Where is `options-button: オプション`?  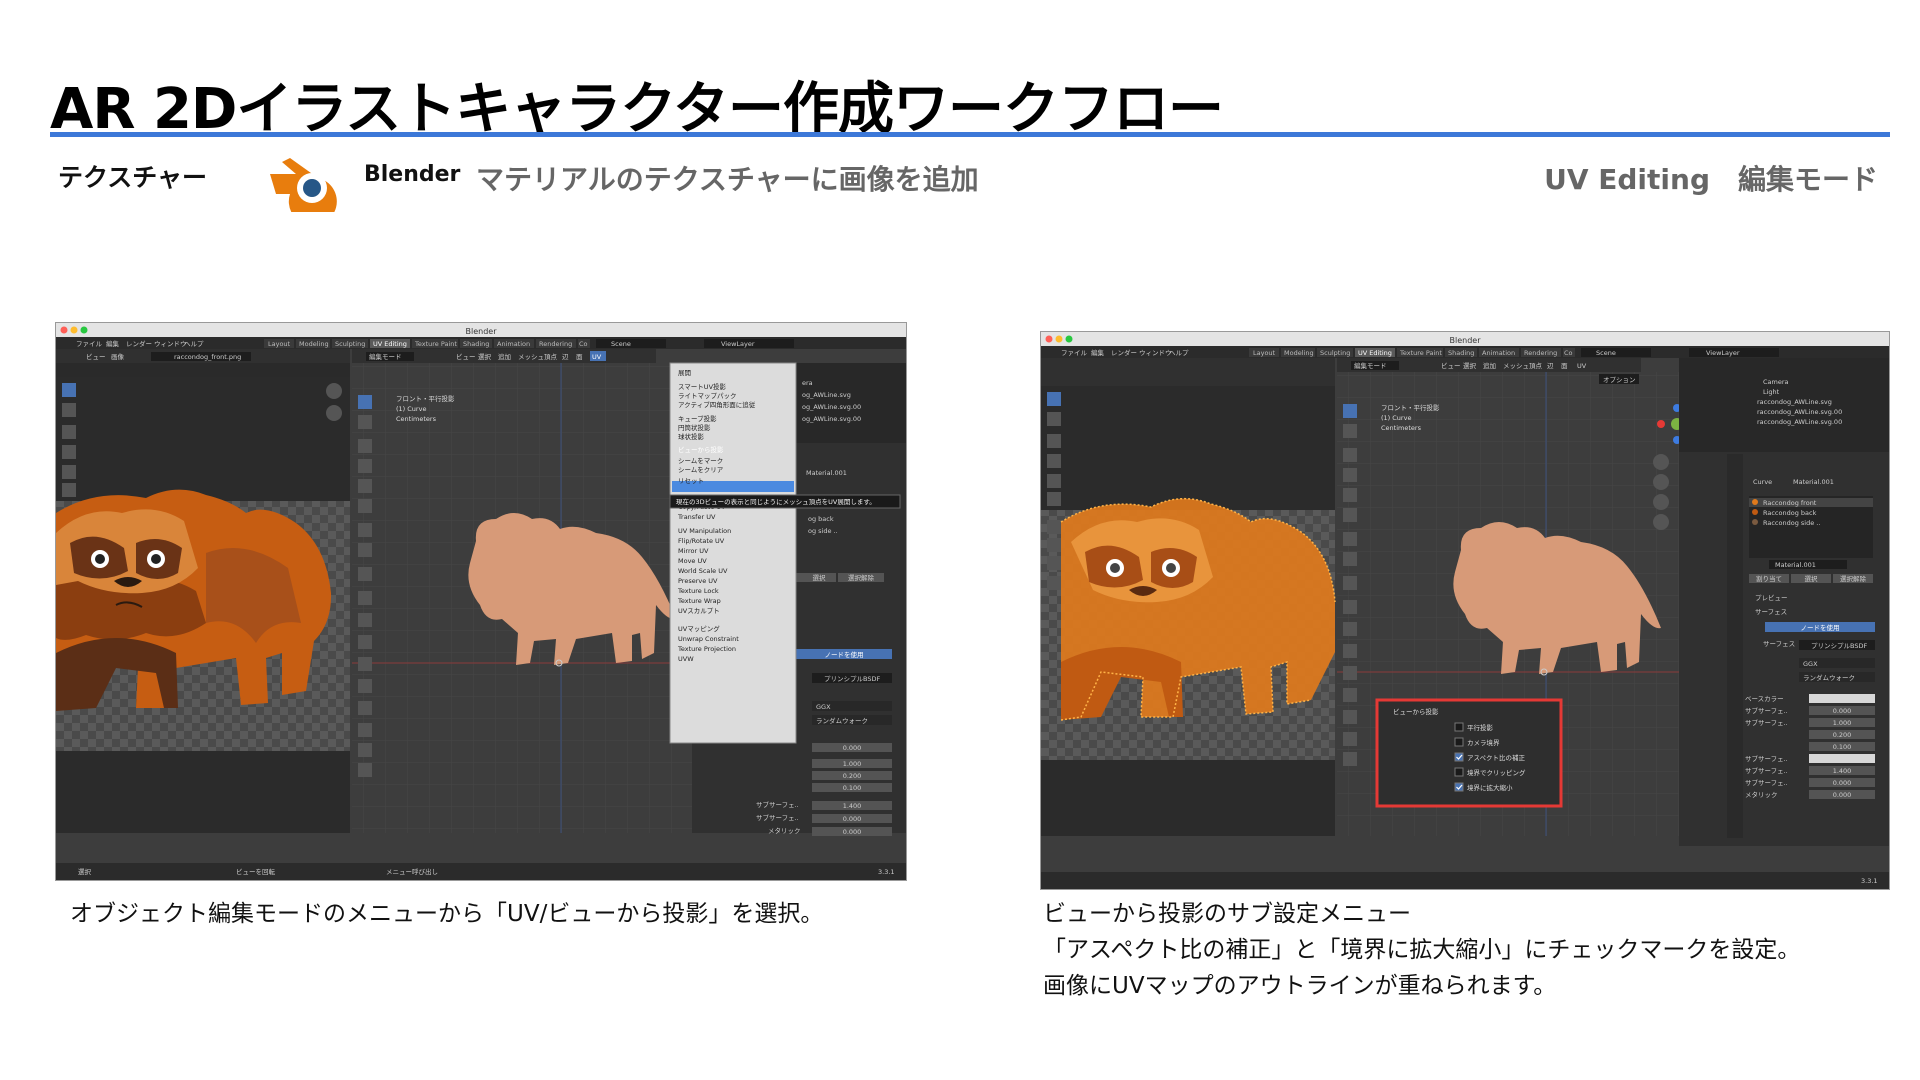
options-button: オプション is located at coordinates (1619, 380).